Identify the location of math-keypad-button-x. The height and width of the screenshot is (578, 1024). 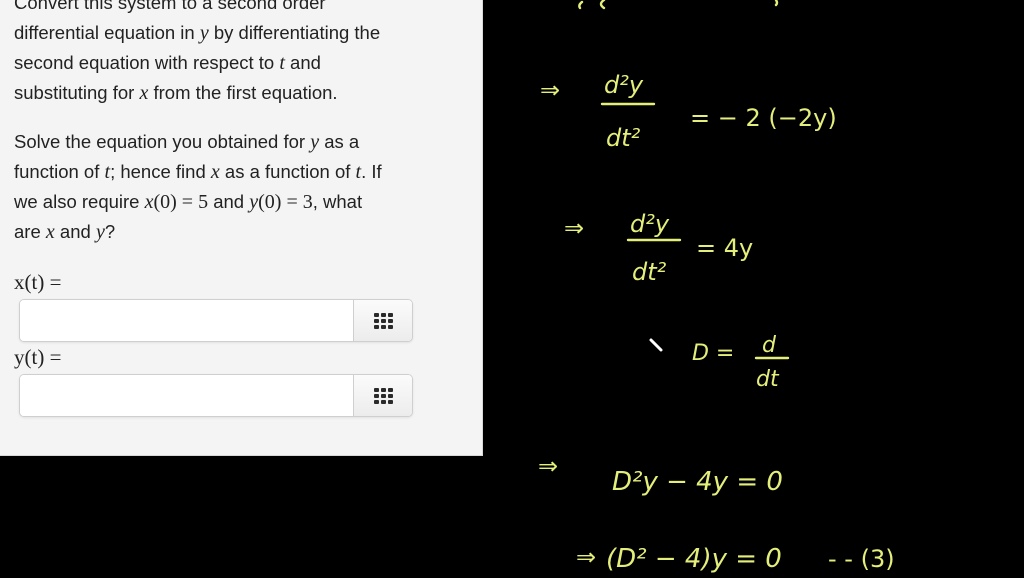
(382, 320).